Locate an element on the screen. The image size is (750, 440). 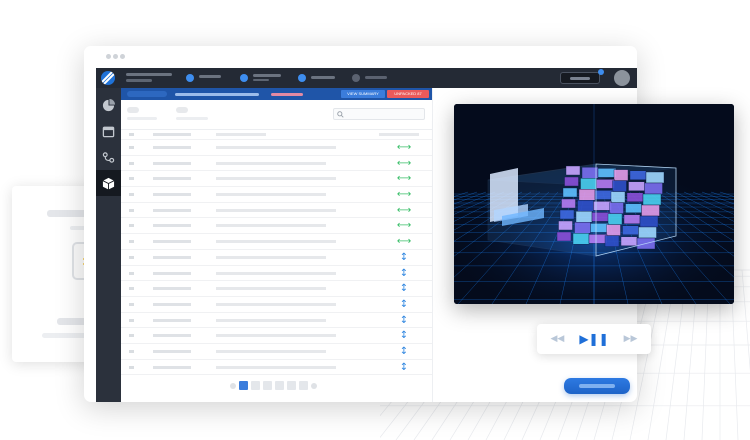
pagination is located at coordinates (273, 385).